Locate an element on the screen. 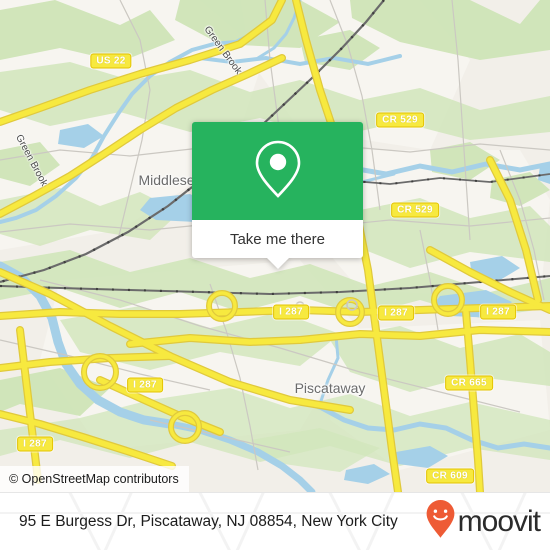 The width and height of the screenshot is (550, 550). moovit-logo: moovit is located at coordinates (483, 521).